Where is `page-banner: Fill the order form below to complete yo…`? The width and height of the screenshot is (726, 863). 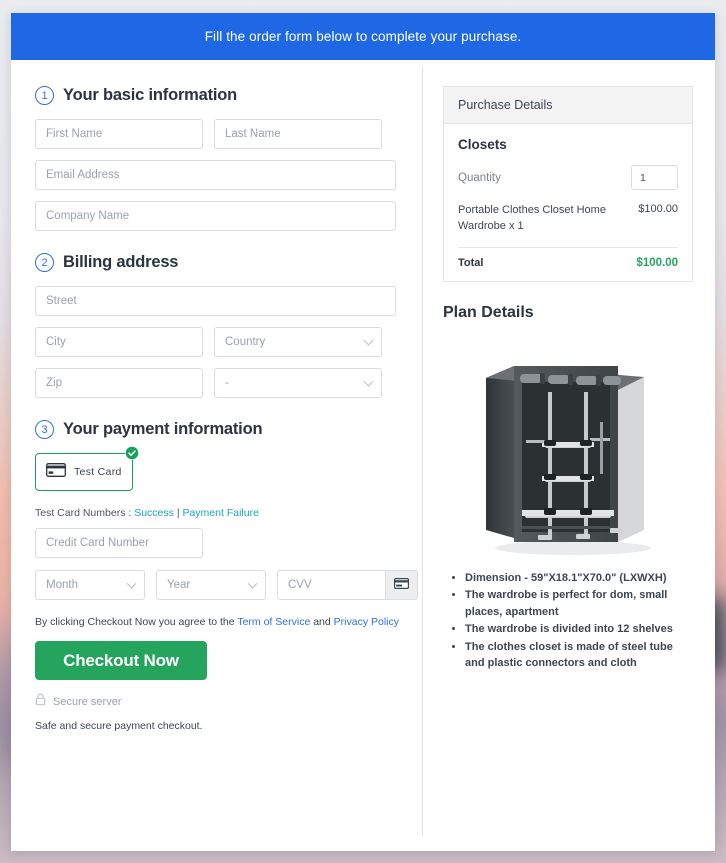
page-banner: Fill the order form below to complete yo… is located at coordinates (363, 36).